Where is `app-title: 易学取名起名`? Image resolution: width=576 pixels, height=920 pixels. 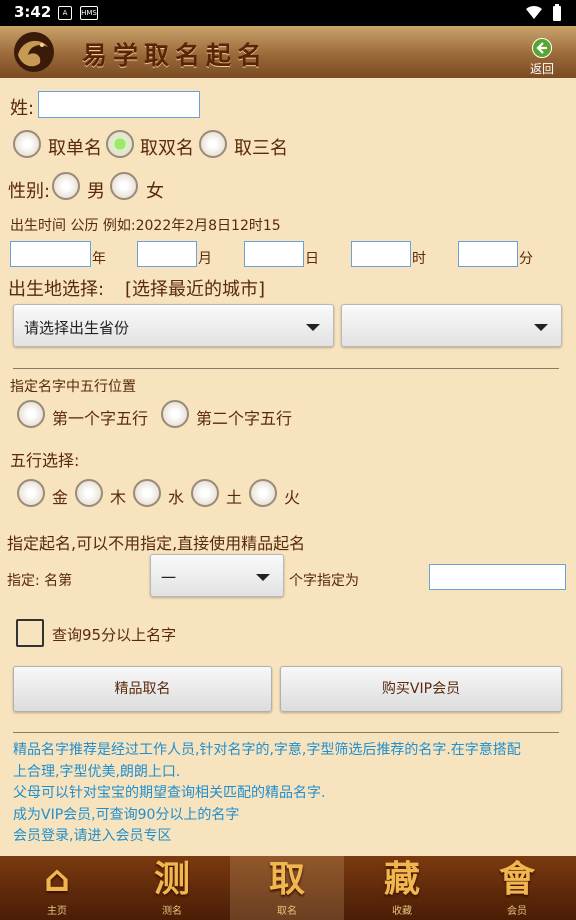 app-title: 易学取名起名 is located at coordinates (175, 55).